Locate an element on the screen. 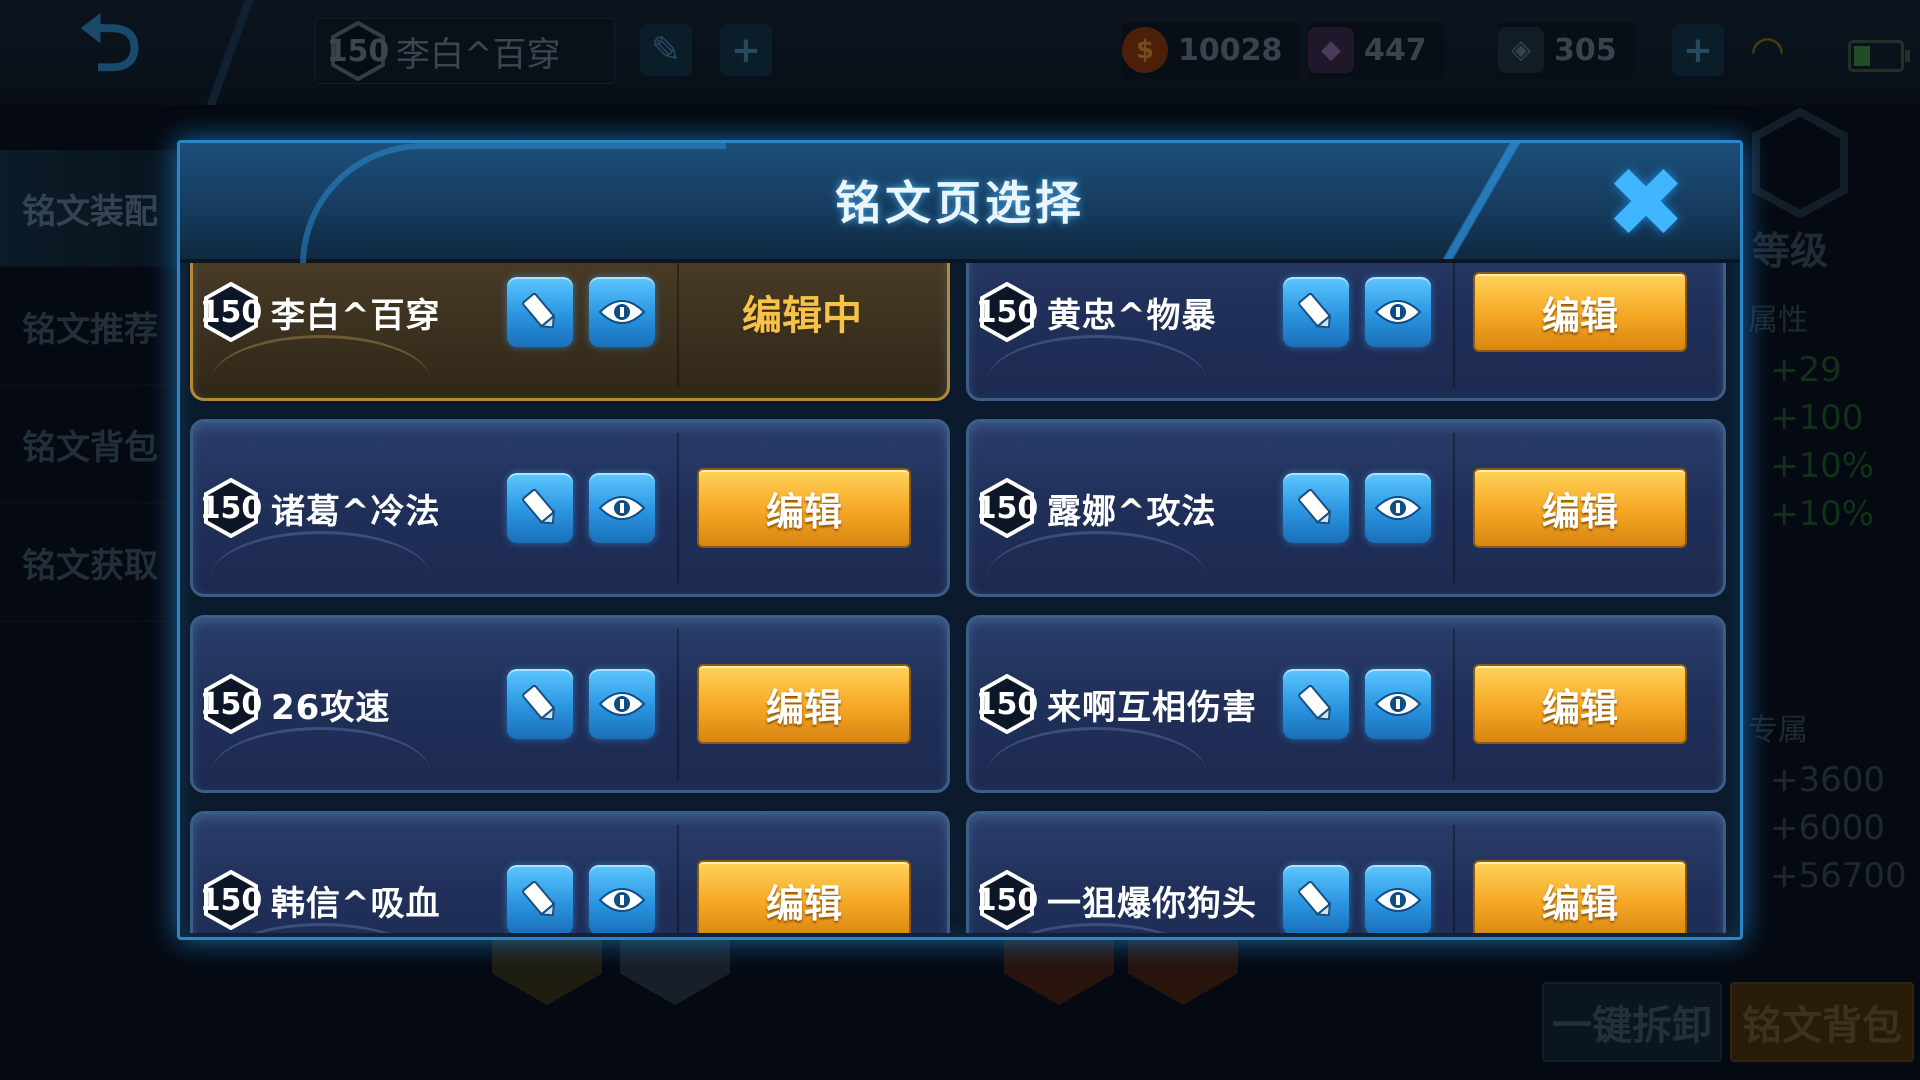 The height and width of the screenshot is (1080, 1920). page-card: 150 黄忠^物暴 编辑 is located at coordinates (1346, 332).